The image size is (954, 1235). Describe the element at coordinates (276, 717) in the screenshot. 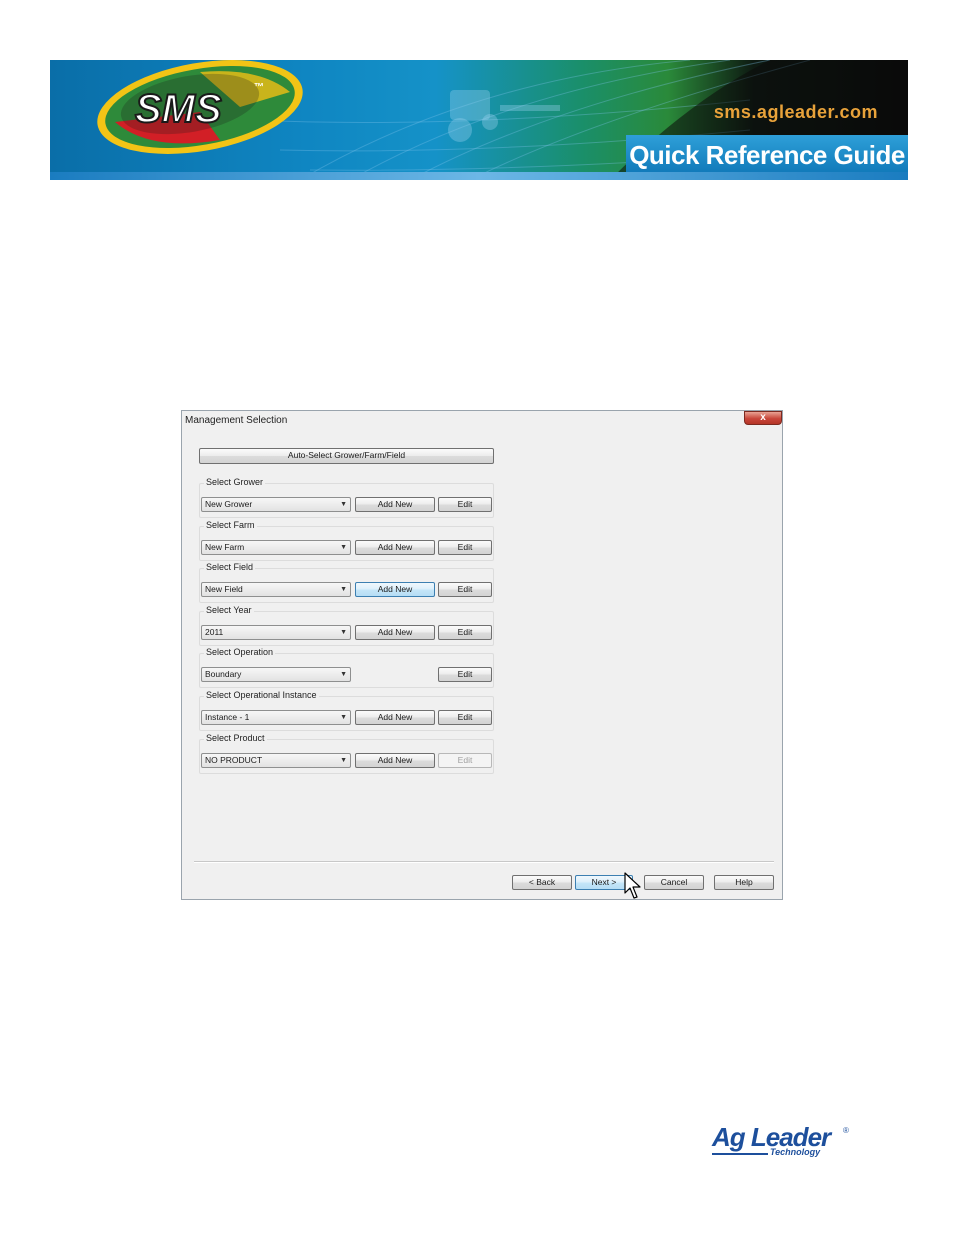

I see `instance-dropdown: Instance - 1 ▼` at that location.